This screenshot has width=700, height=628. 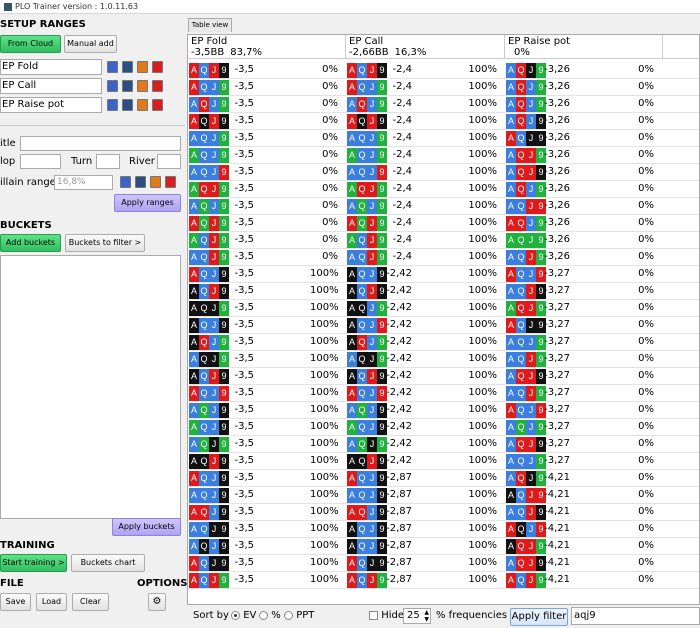 I want to click on card: J, so click(x=214, y=138).